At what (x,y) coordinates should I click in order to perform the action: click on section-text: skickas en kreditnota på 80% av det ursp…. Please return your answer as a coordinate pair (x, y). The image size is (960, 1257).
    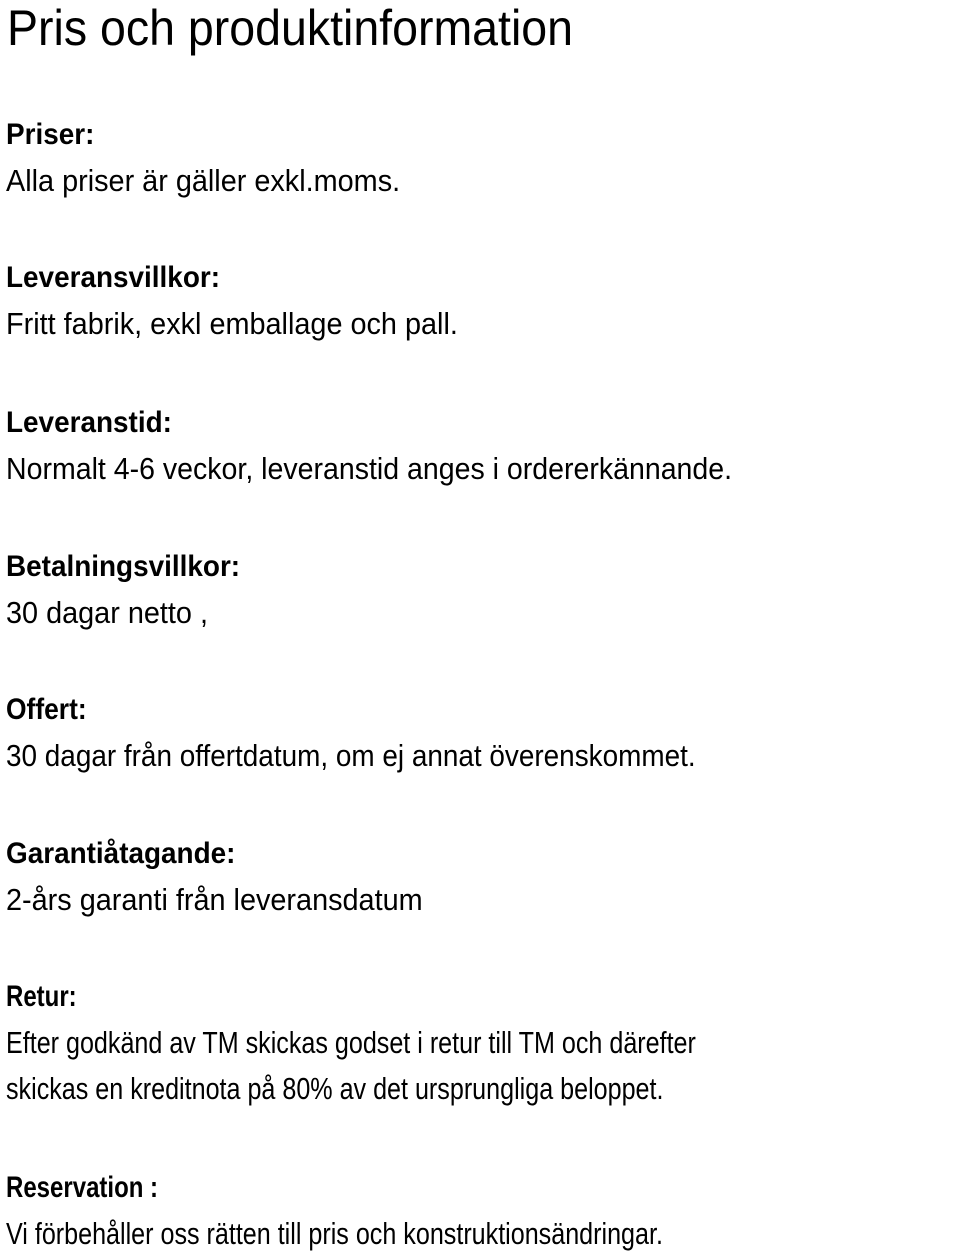
    Looking at the image, I should click on (335, 1088).